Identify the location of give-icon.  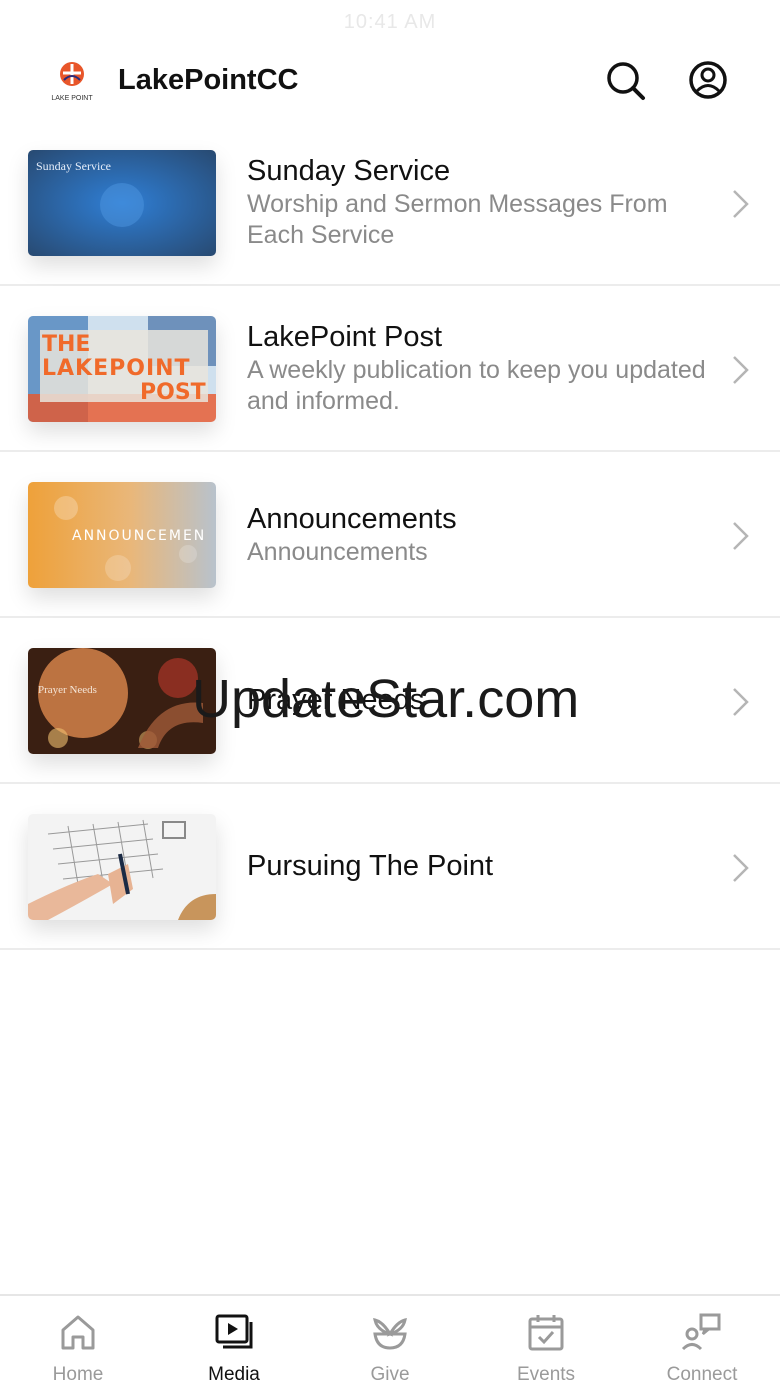
(390, 1333).